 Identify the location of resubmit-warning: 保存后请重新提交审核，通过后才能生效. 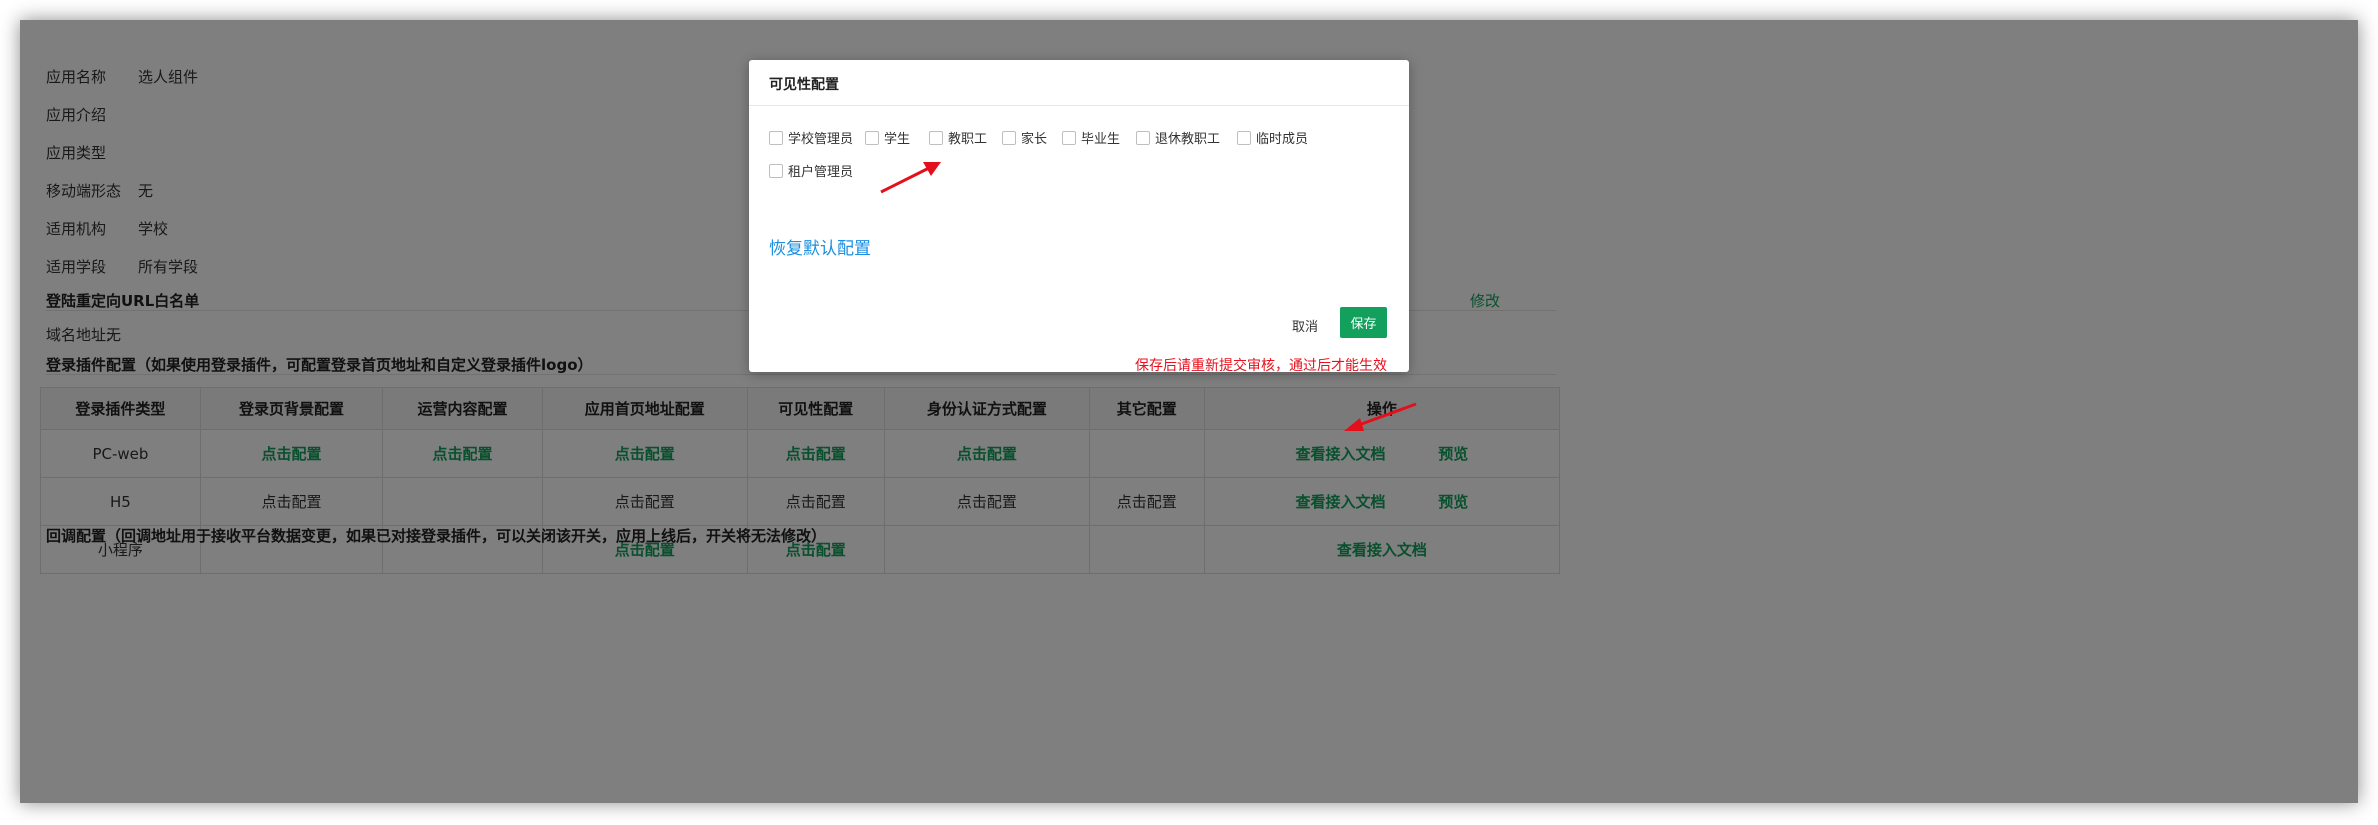
(1261, 366).